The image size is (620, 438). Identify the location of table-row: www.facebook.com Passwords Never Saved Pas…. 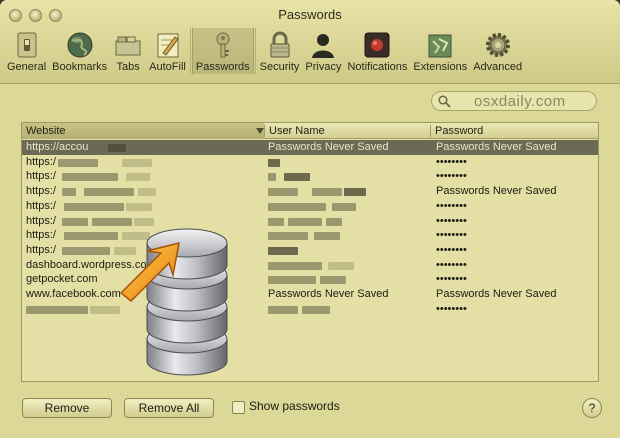
(310, 294).